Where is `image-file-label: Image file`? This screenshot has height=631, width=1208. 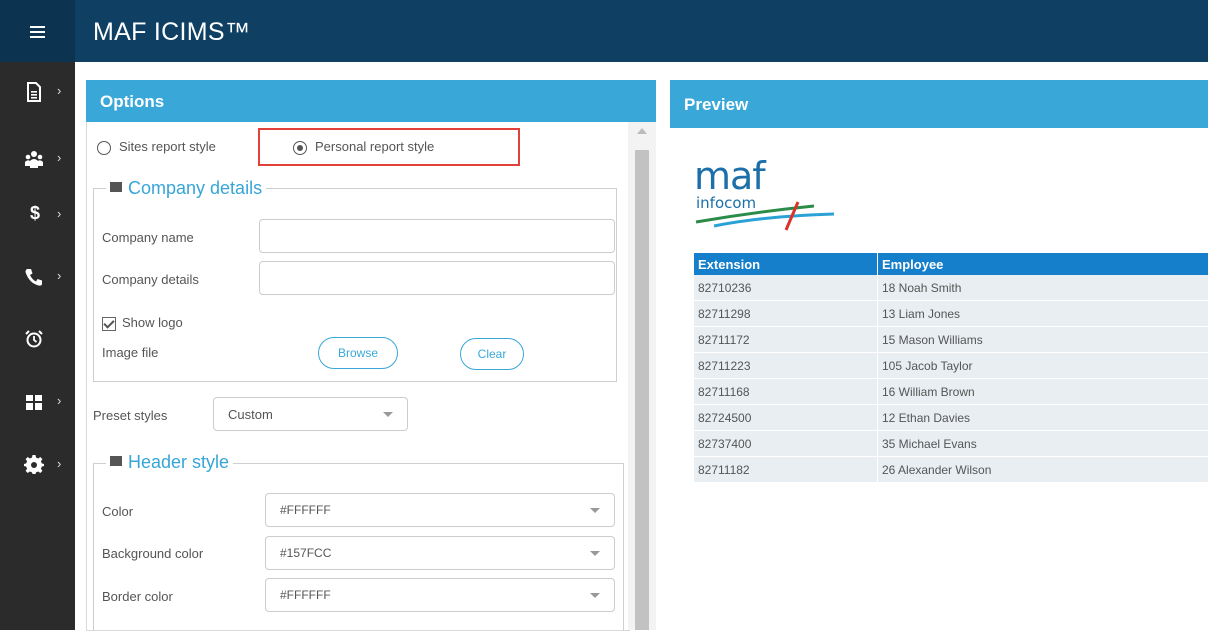
image-file-label: Image file is located at coordinates (130, 352).